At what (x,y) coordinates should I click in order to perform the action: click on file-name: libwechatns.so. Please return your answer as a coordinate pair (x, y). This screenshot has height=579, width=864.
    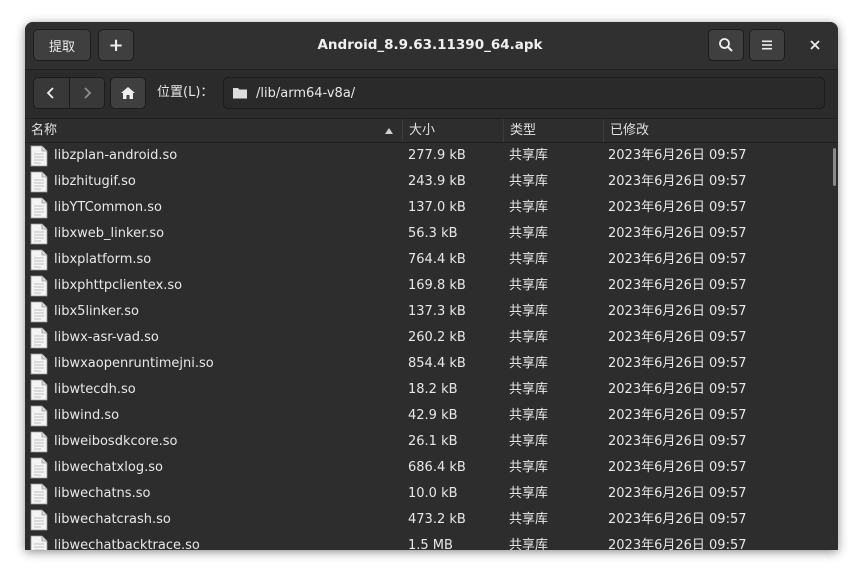
    Looking at the image, I should click on (102, 493).